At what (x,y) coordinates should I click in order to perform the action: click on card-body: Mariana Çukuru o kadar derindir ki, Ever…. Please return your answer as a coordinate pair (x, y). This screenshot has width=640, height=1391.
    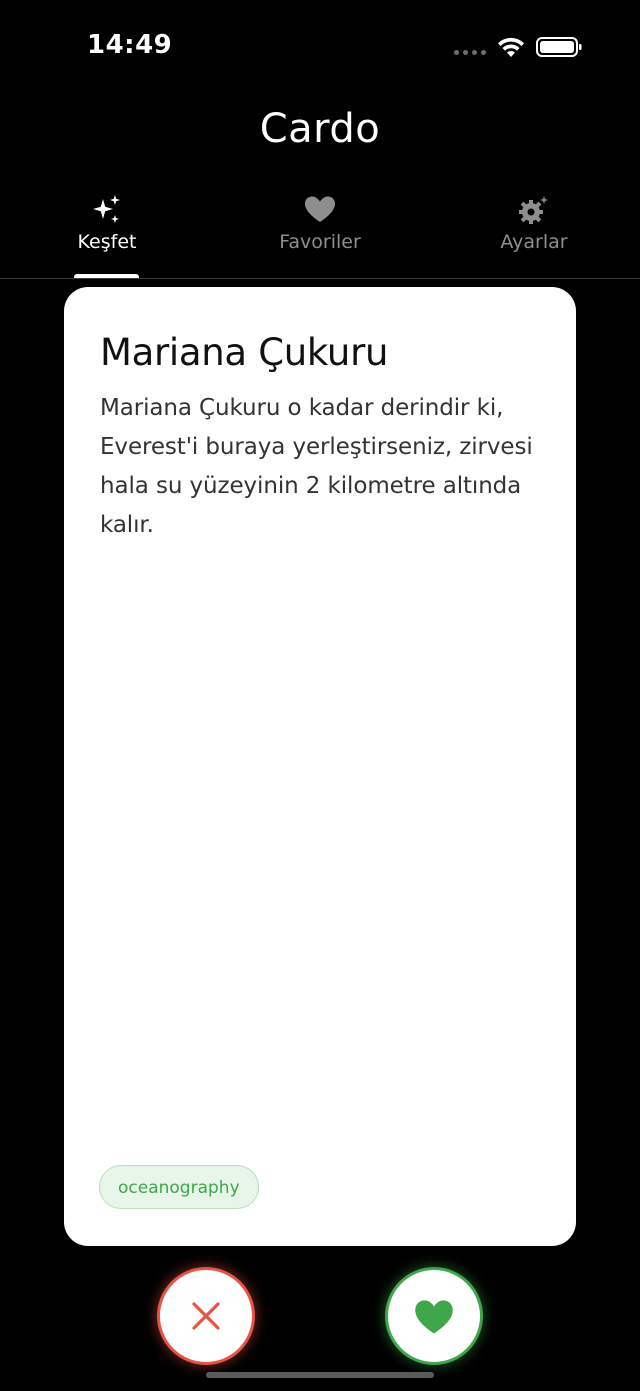
    Looking at the image, I should click on (316, 466).